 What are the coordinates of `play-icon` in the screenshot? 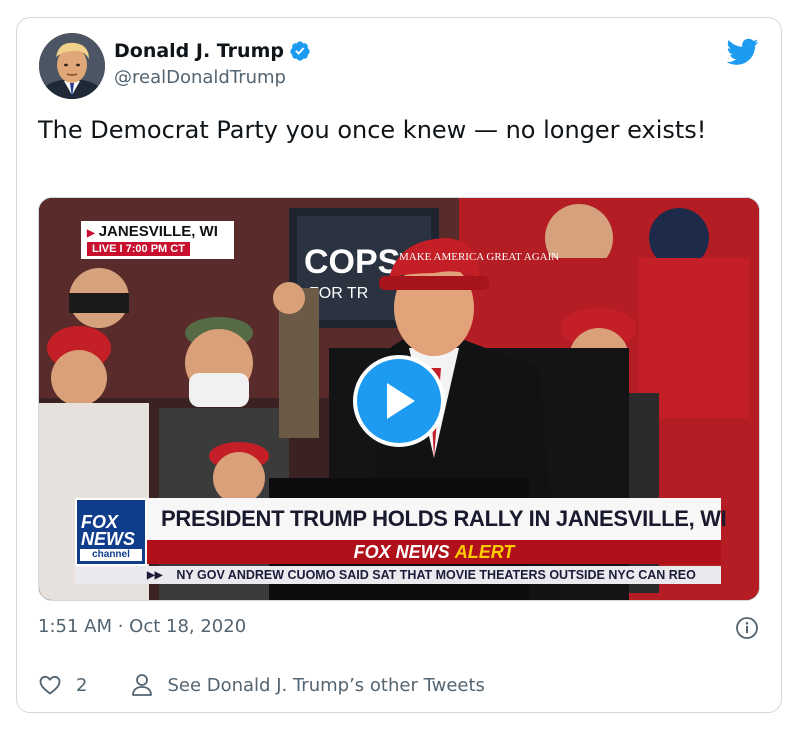 It's located at (401, 401).